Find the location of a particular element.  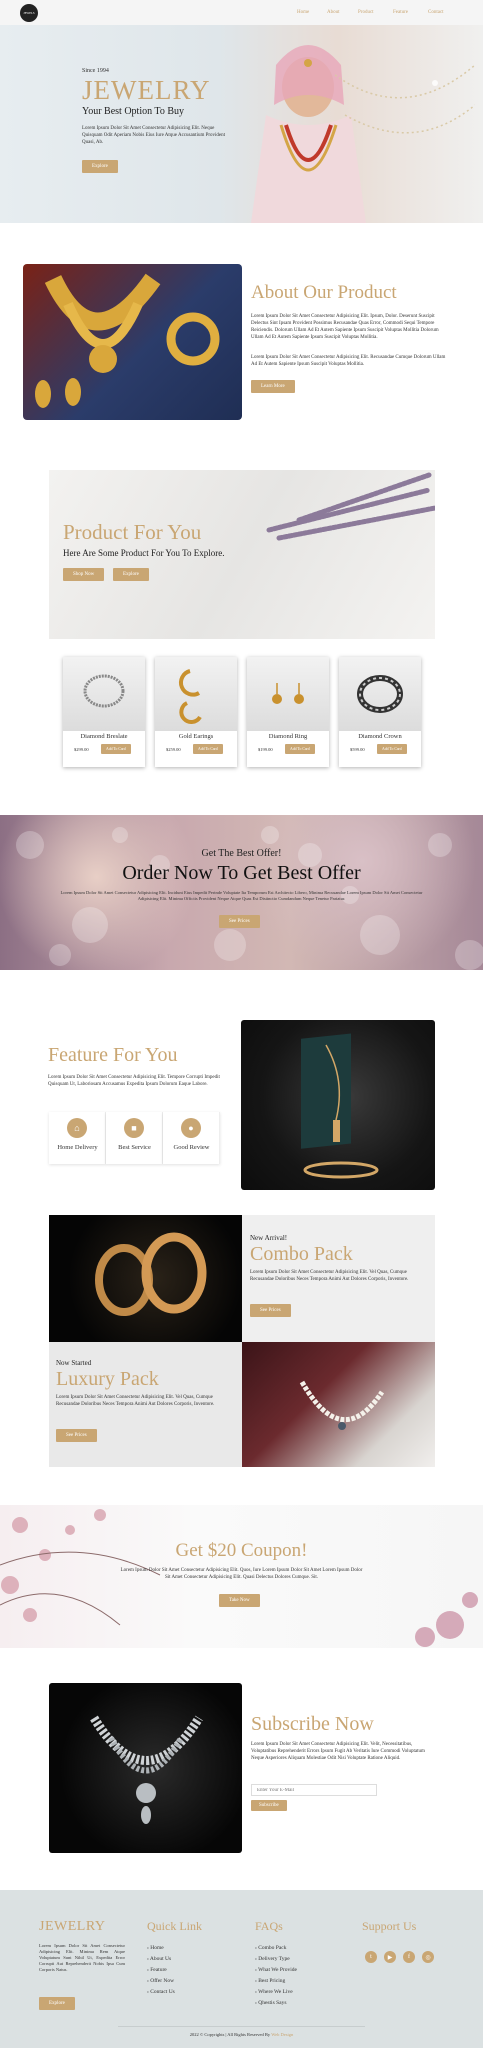

footer-explore-button: Explore is located at coordinates (57, 2003).